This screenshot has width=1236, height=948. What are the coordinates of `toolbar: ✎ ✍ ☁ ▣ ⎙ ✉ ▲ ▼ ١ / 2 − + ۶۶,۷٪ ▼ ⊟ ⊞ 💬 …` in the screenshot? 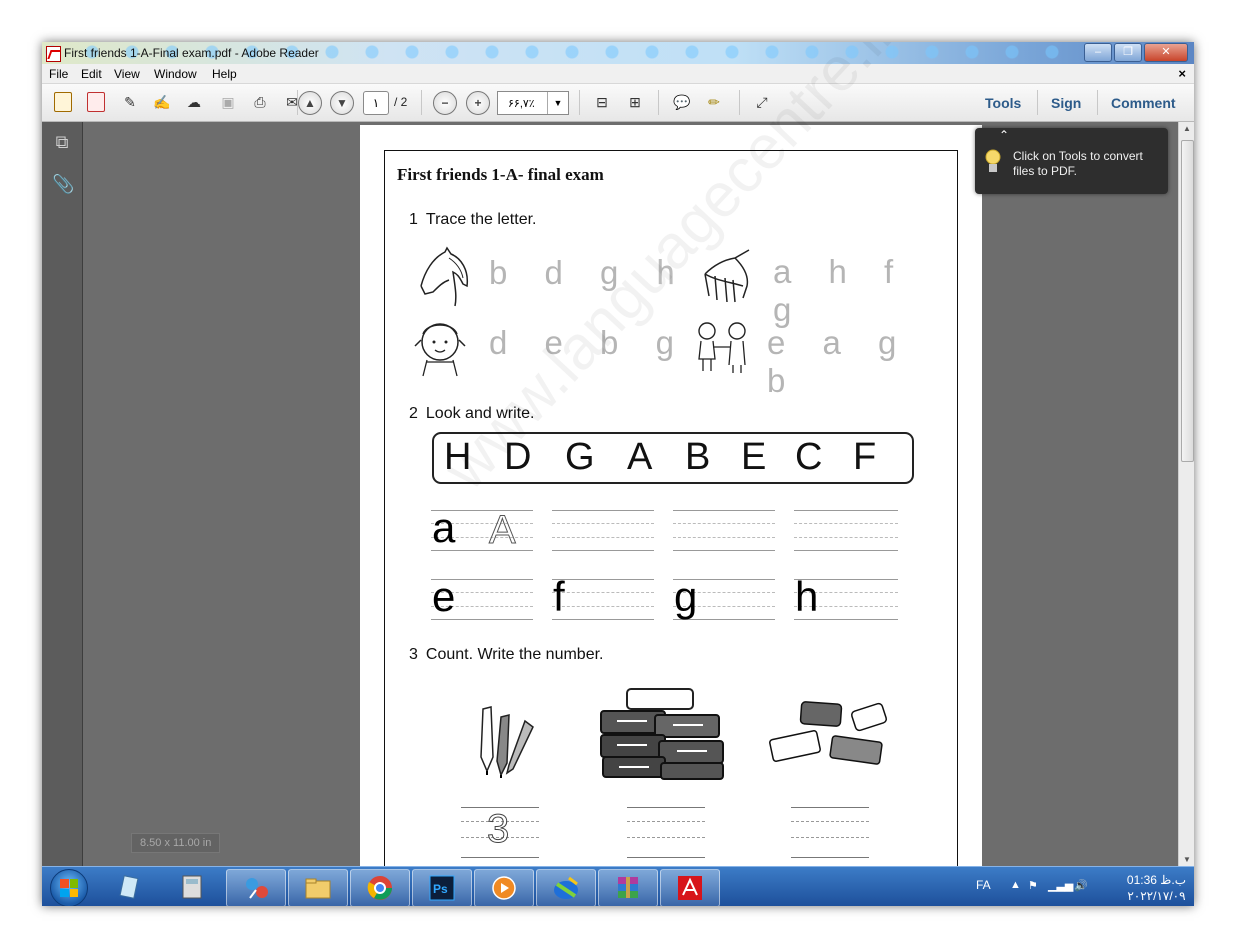 It's located at (618, 103).